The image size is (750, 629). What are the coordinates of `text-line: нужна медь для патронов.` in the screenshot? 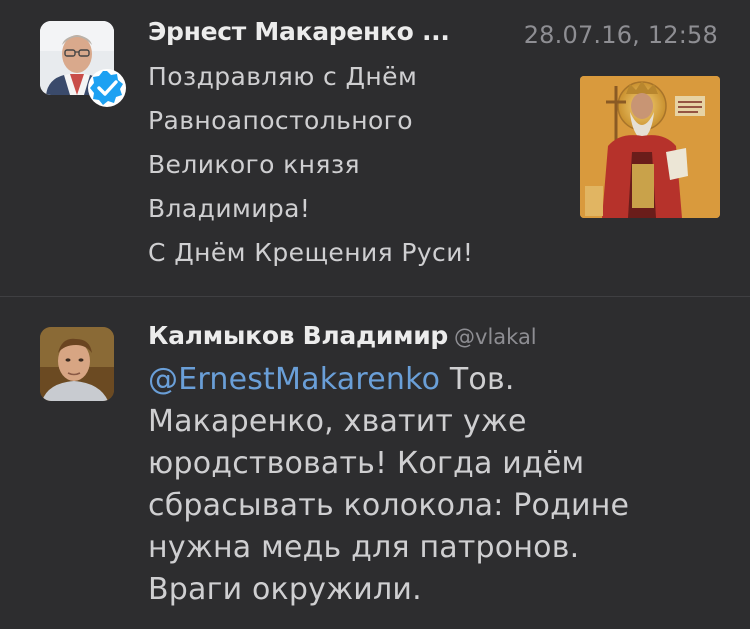 It's located at (364, 547).